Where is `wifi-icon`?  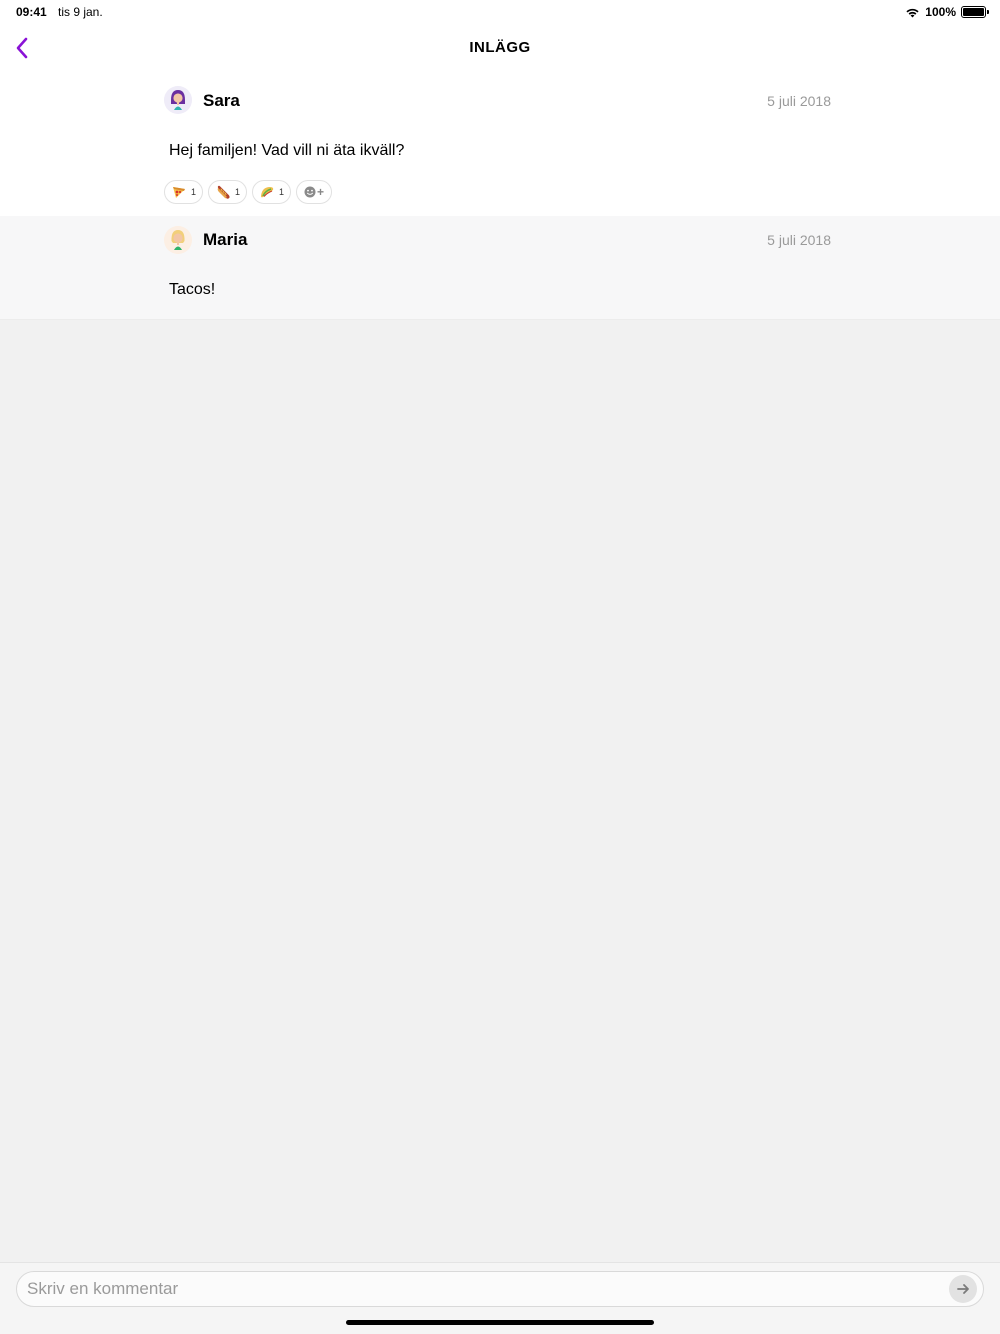 wifi-icon is located at coordinates (912, 12).